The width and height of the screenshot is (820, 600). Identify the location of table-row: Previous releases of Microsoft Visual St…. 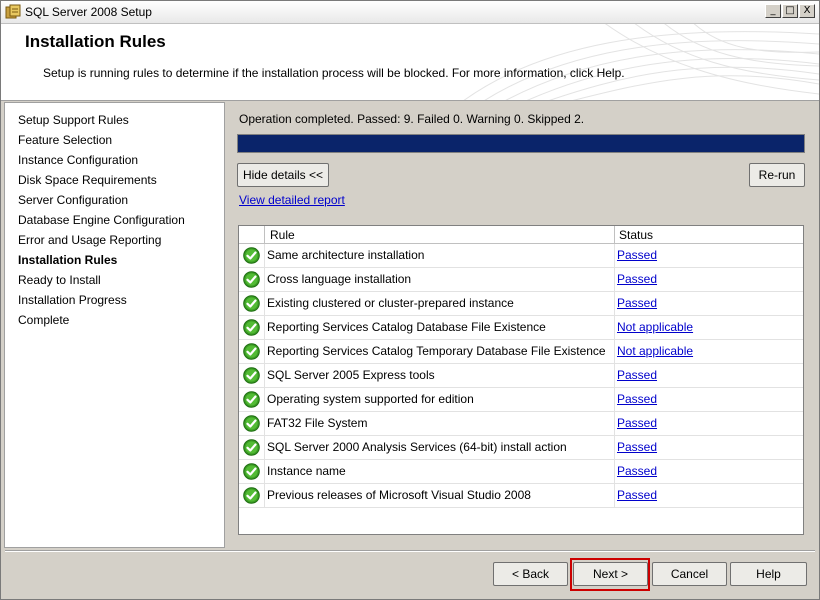
(521, 496).